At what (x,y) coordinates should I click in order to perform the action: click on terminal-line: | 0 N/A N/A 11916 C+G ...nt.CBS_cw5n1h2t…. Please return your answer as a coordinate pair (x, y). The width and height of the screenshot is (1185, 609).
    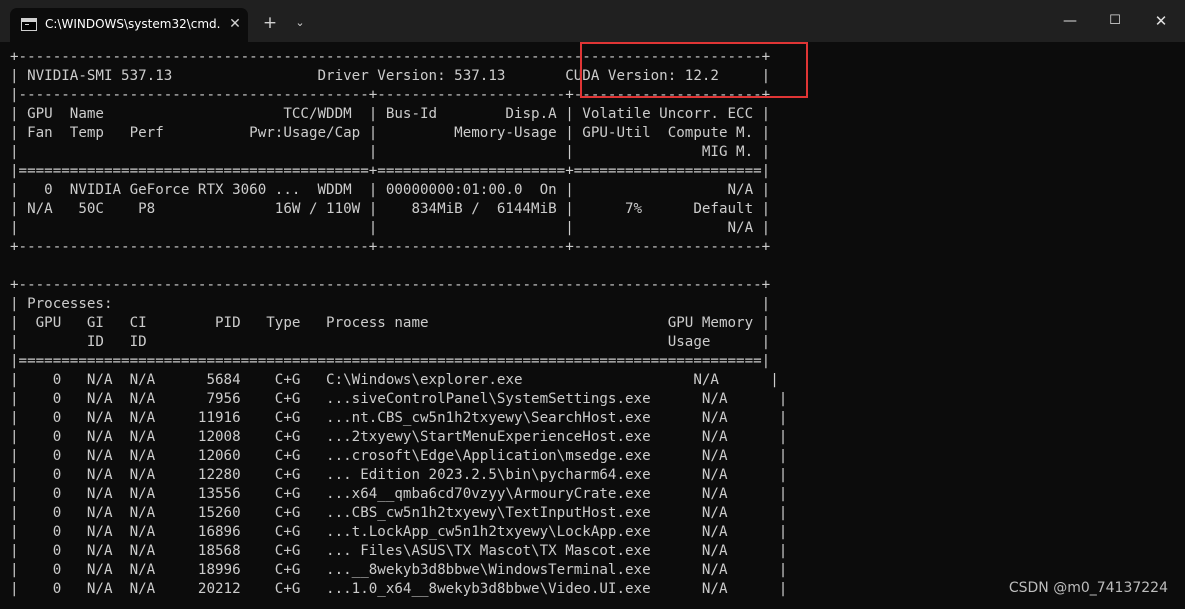
    Looking at the image, I should click on (399, 418).